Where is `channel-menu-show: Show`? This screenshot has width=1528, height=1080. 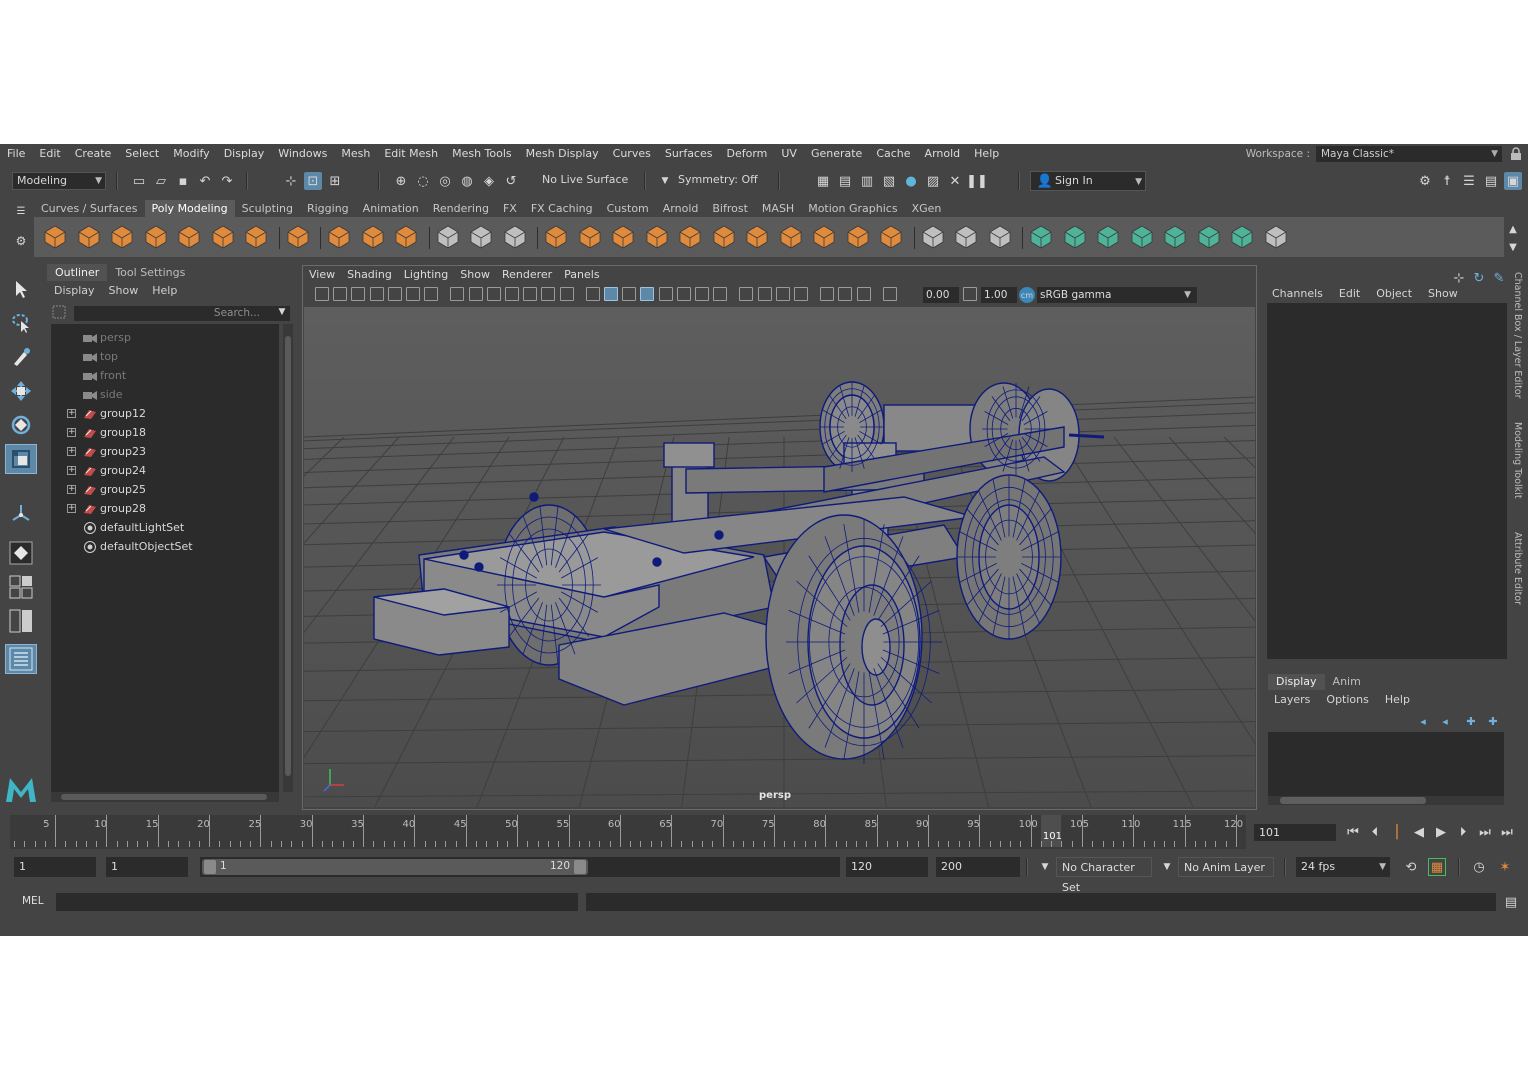 channel-menu-show: Show is located at coordinates (1443, 294).